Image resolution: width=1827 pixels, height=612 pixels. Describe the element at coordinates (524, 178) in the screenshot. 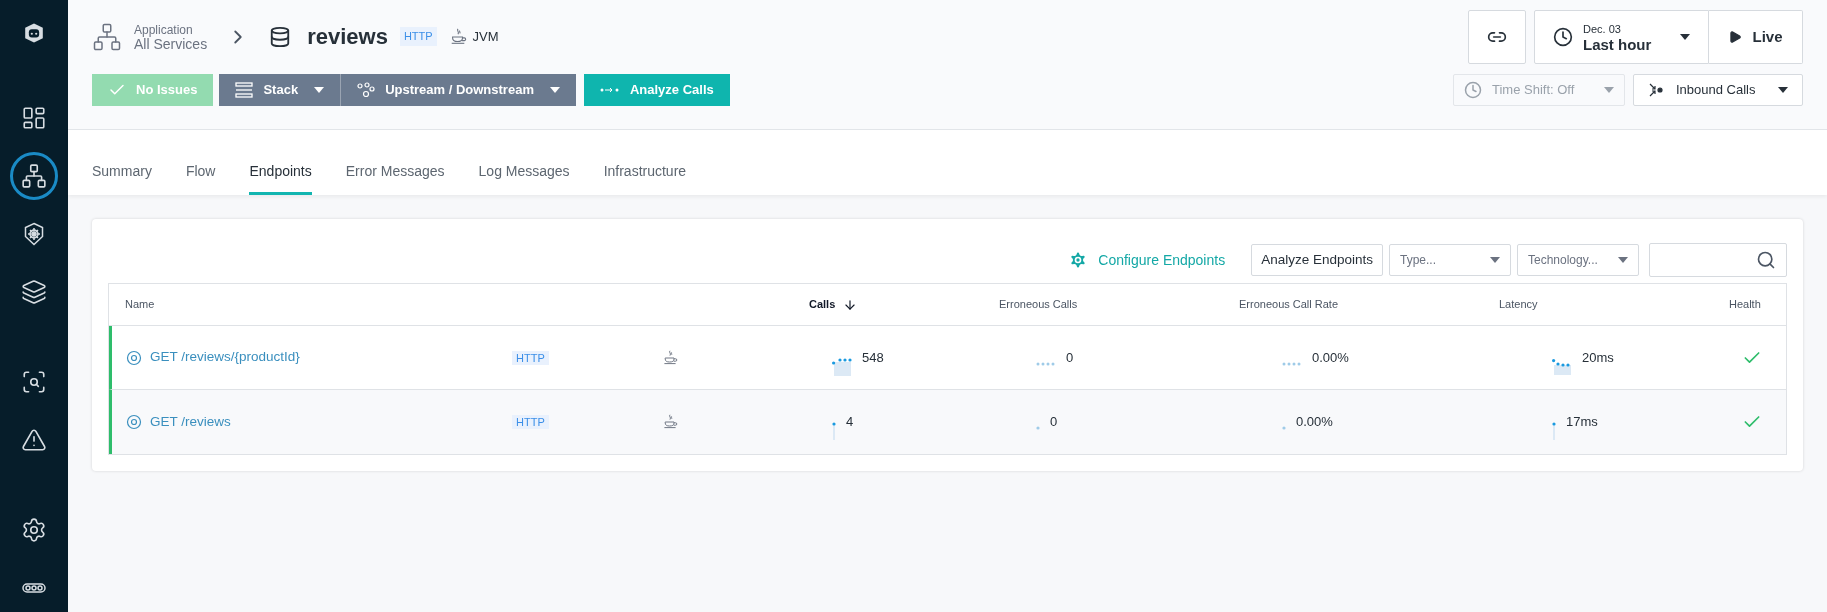

I see `tab: Log Messages` at that location.